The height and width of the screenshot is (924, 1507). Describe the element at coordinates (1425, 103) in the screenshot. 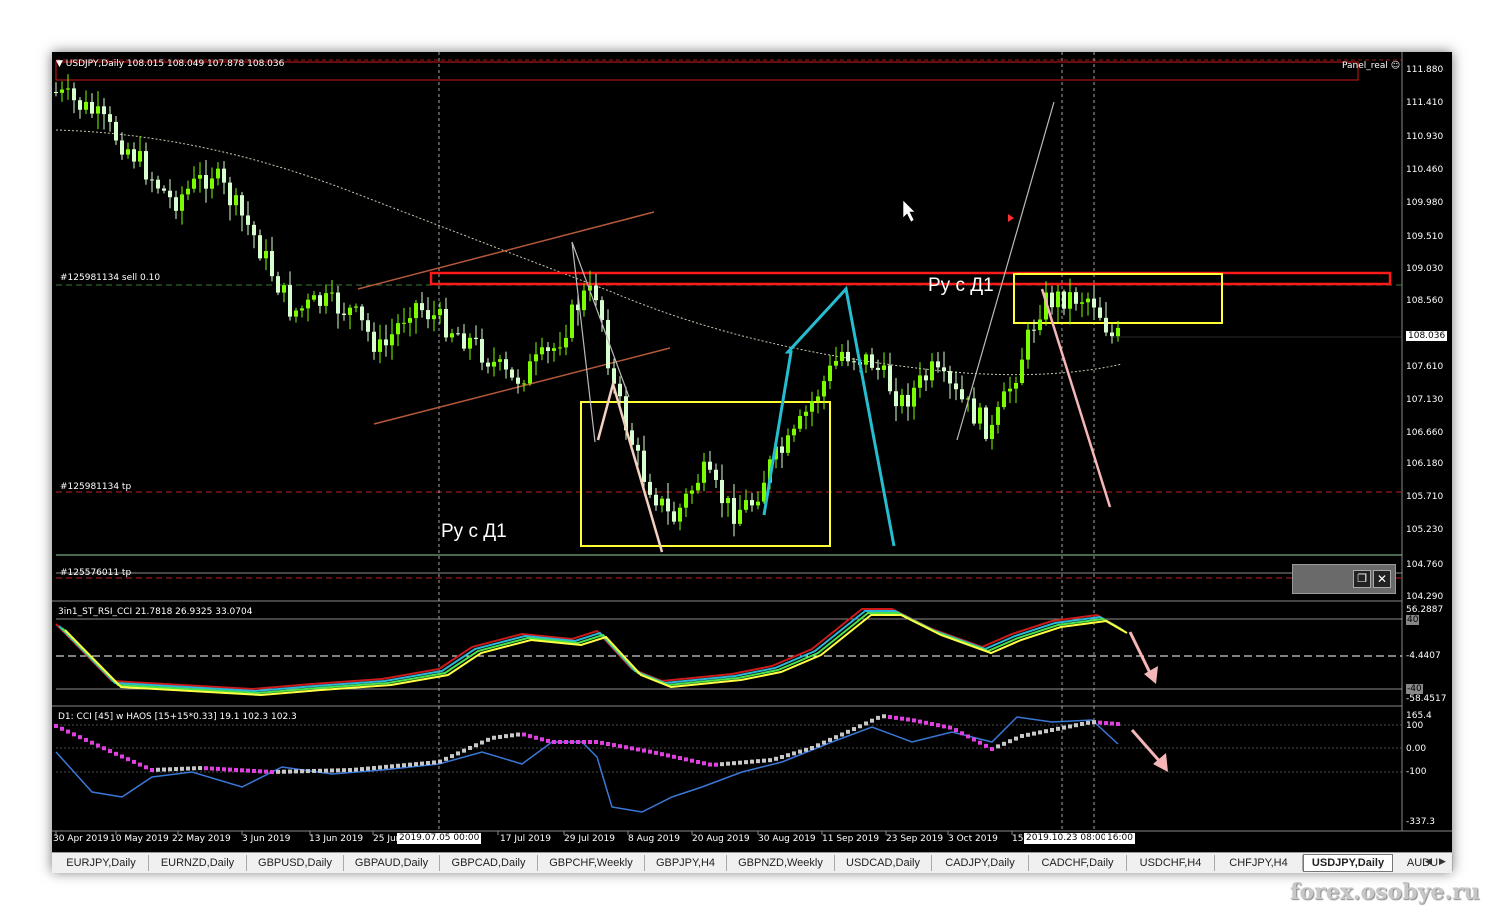

I see `price-scale-label: 111.410` at that location.